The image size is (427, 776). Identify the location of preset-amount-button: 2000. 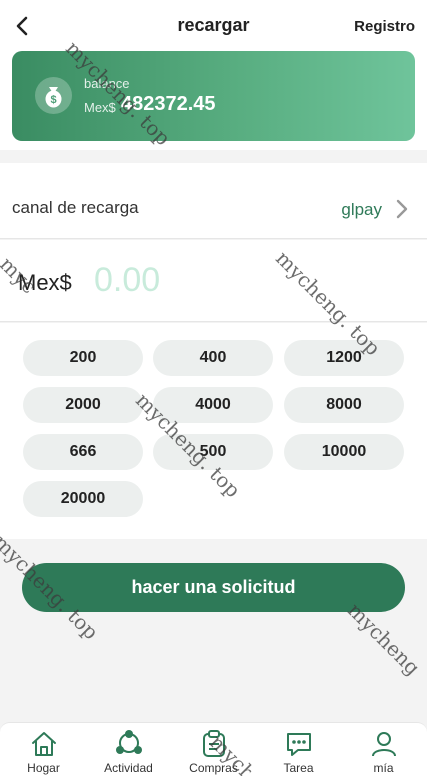
(83, 405).